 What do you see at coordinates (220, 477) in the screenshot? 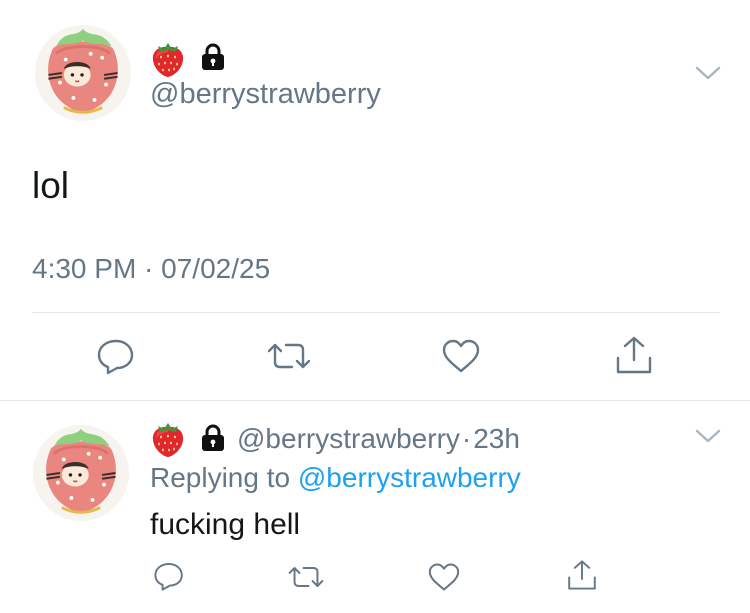
I see `replying-prefix: Replying to` at bounding box center [220, 477].